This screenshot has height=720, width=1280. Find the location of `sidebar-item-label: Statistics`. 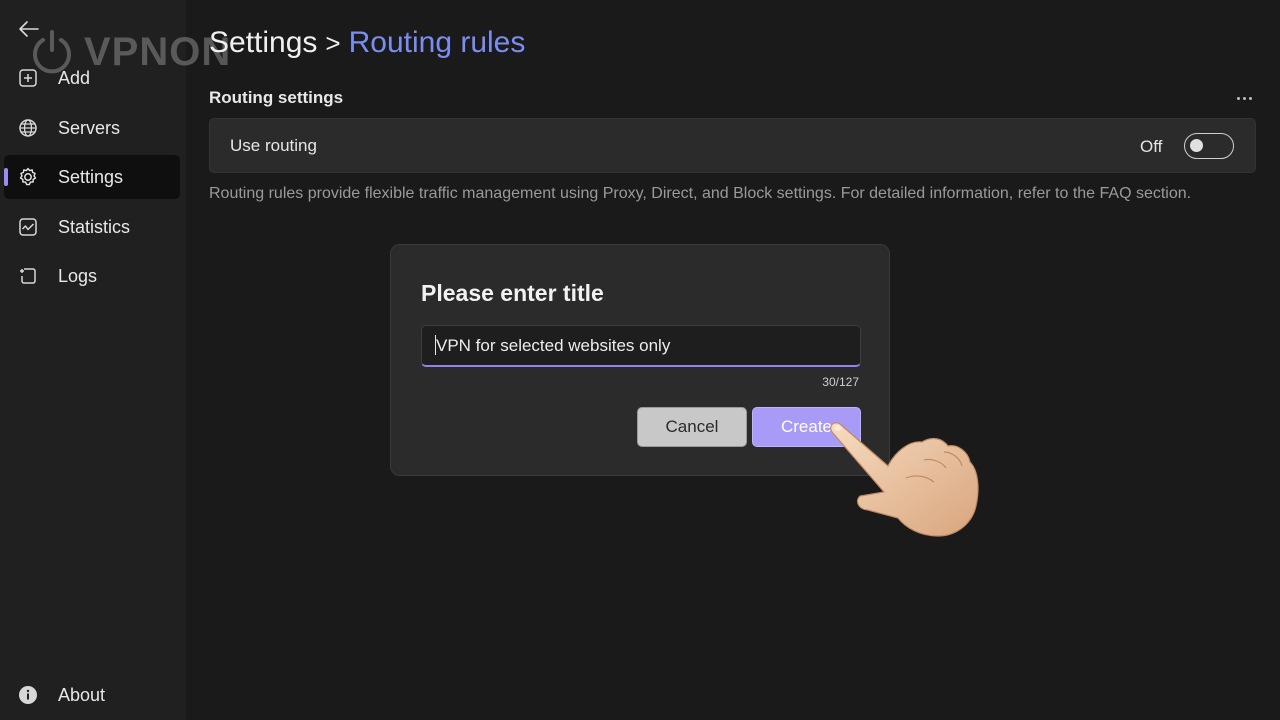

sidebar-item-label: Statistics is located at coordinates (94, 226).